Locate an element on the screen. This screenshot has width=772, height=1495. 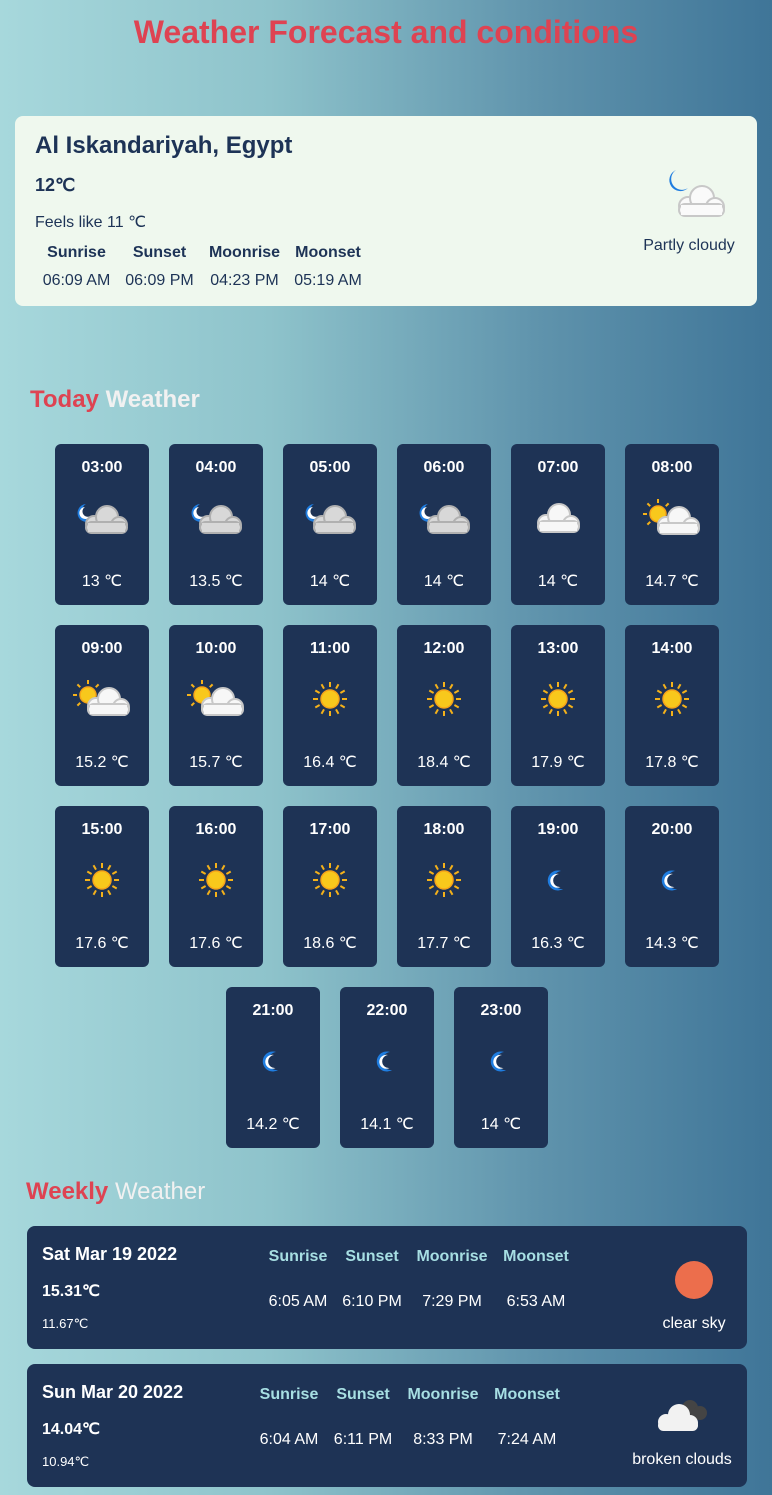
hour-temp: 15.7 ℃ is located at coordinates (216, 762).